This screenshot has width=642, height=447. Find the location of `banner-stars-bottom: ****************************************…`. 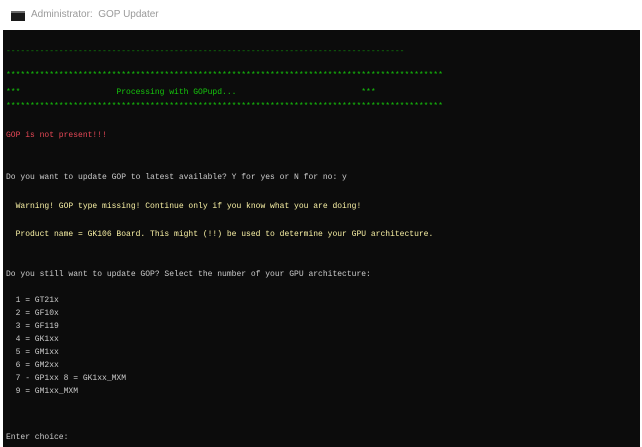

banner-stars-bottom: ****************************************… is located at coordinates (224, 106).